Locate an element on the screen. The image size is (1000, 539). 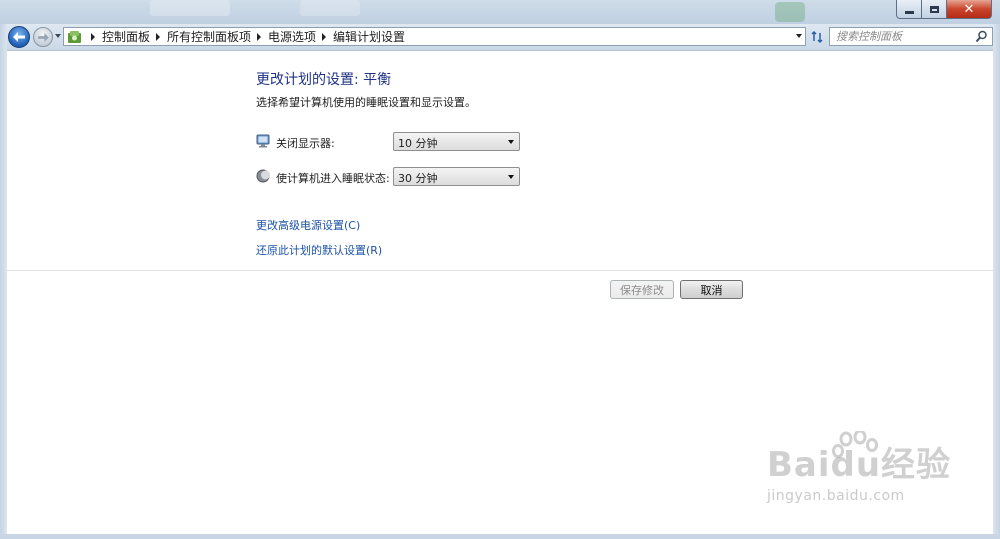
cancel-button: 取消 is located at coordinates (711, 289).